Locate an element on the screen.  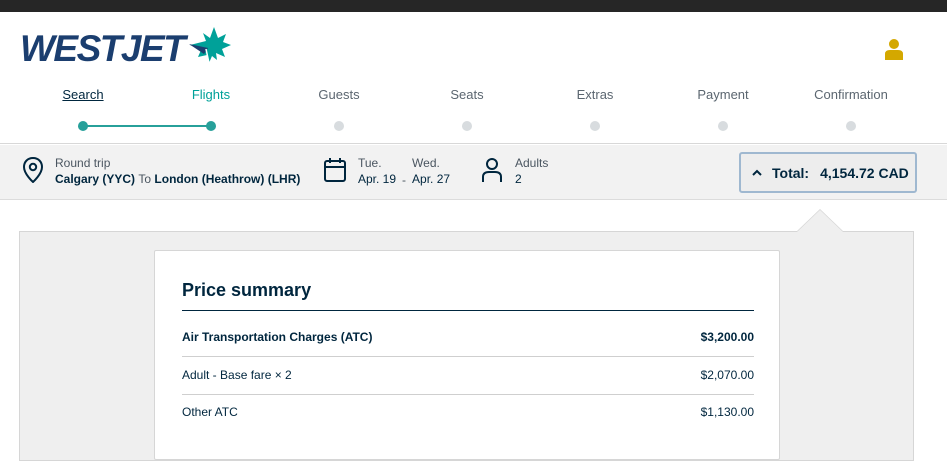
price-row-label: Air Transportation Charges (ATC) is located at coordinates (277, 336).